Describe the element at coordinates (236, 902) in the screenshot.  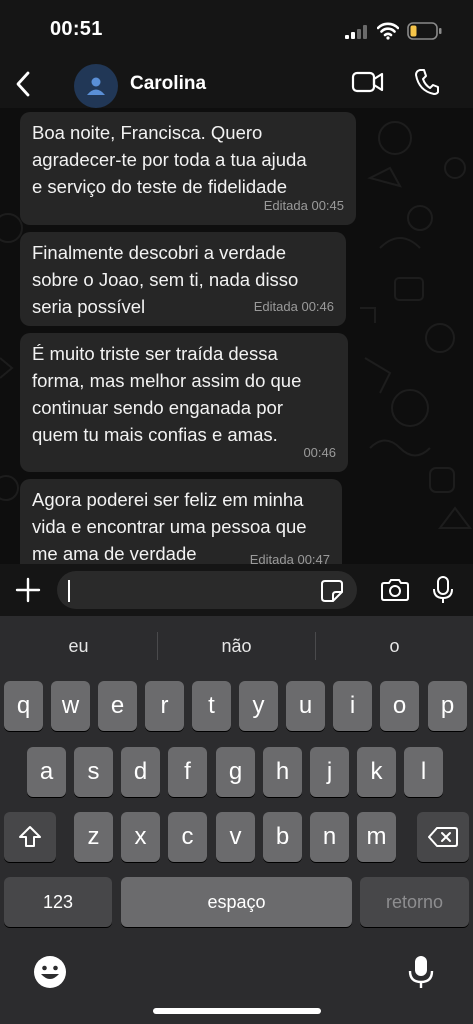
I see `space-key: espaço` at that location.